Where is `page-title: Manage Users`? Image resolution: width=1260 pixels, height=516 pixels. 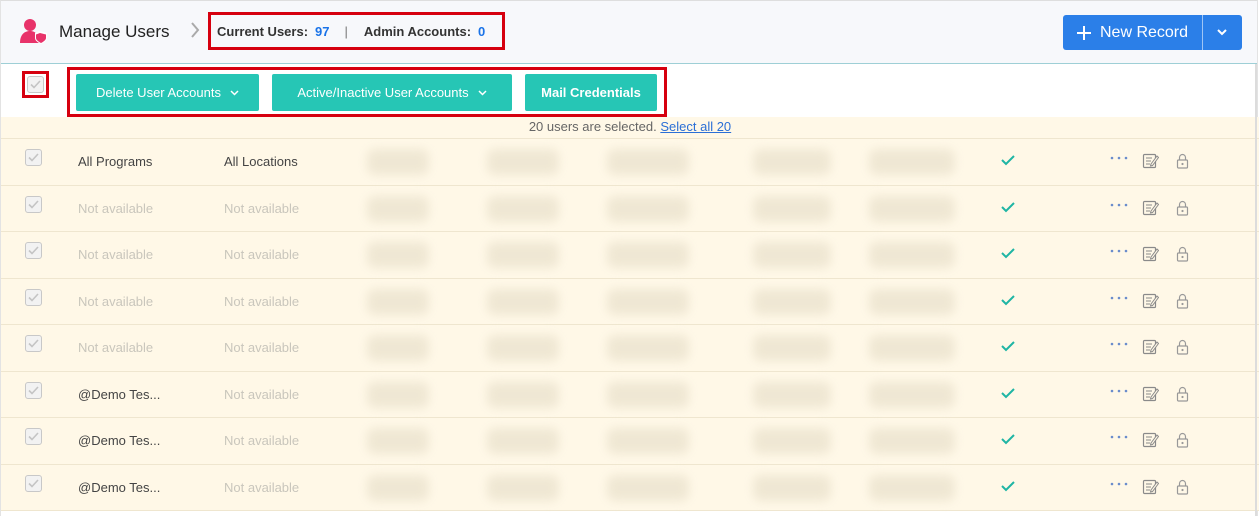
page-title: Manage Users is located at coordinates (114, 31).